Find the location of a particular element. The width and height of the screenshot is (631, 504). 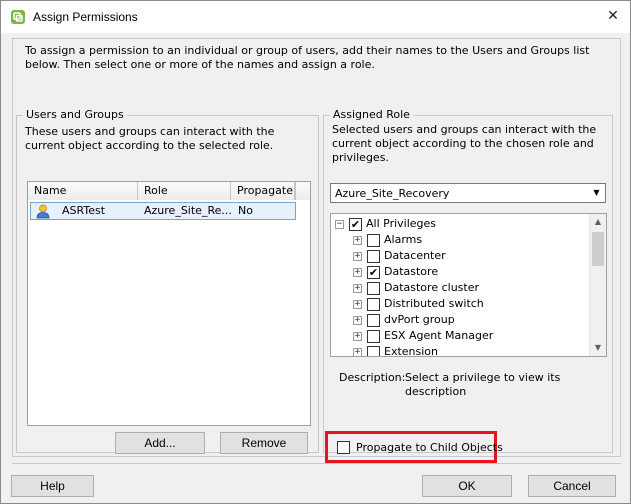

tree-item: + Alarms is located at coordinates (387, 240).